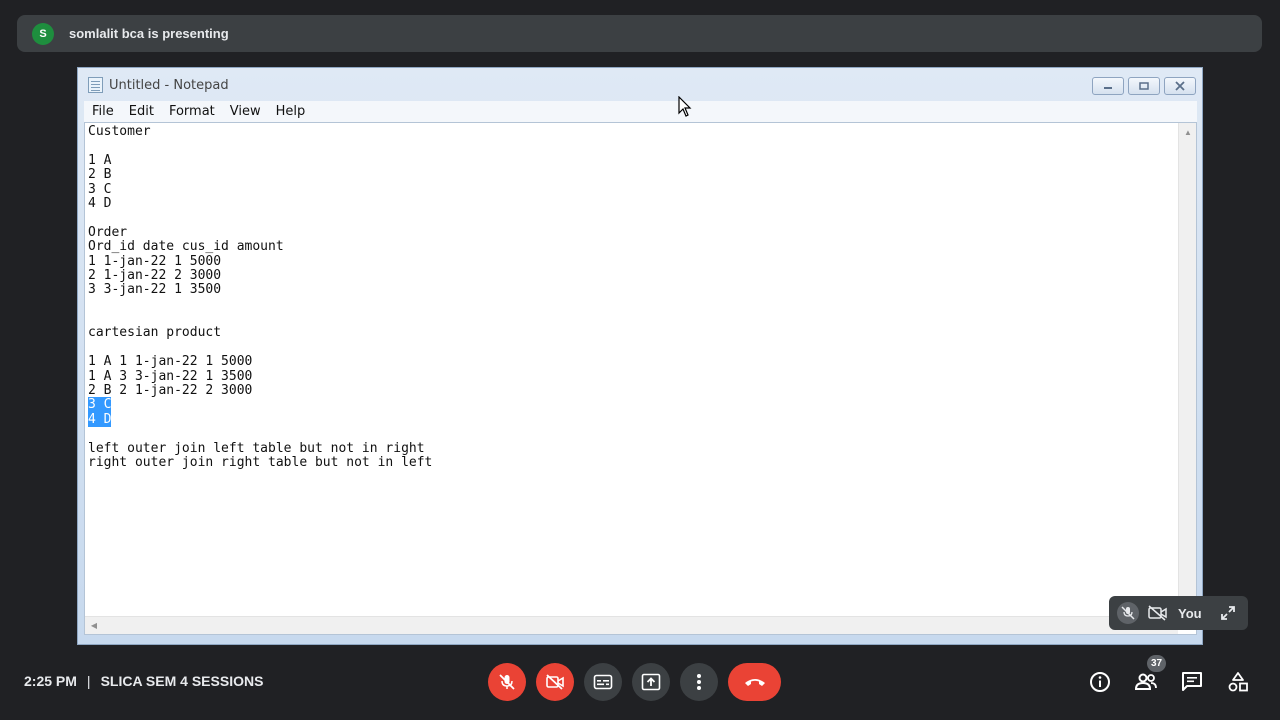 Image resolution: width=1280 pixels, height=720 pixels. I want to click on self-mic-muted-icon, so click(1128, 613).